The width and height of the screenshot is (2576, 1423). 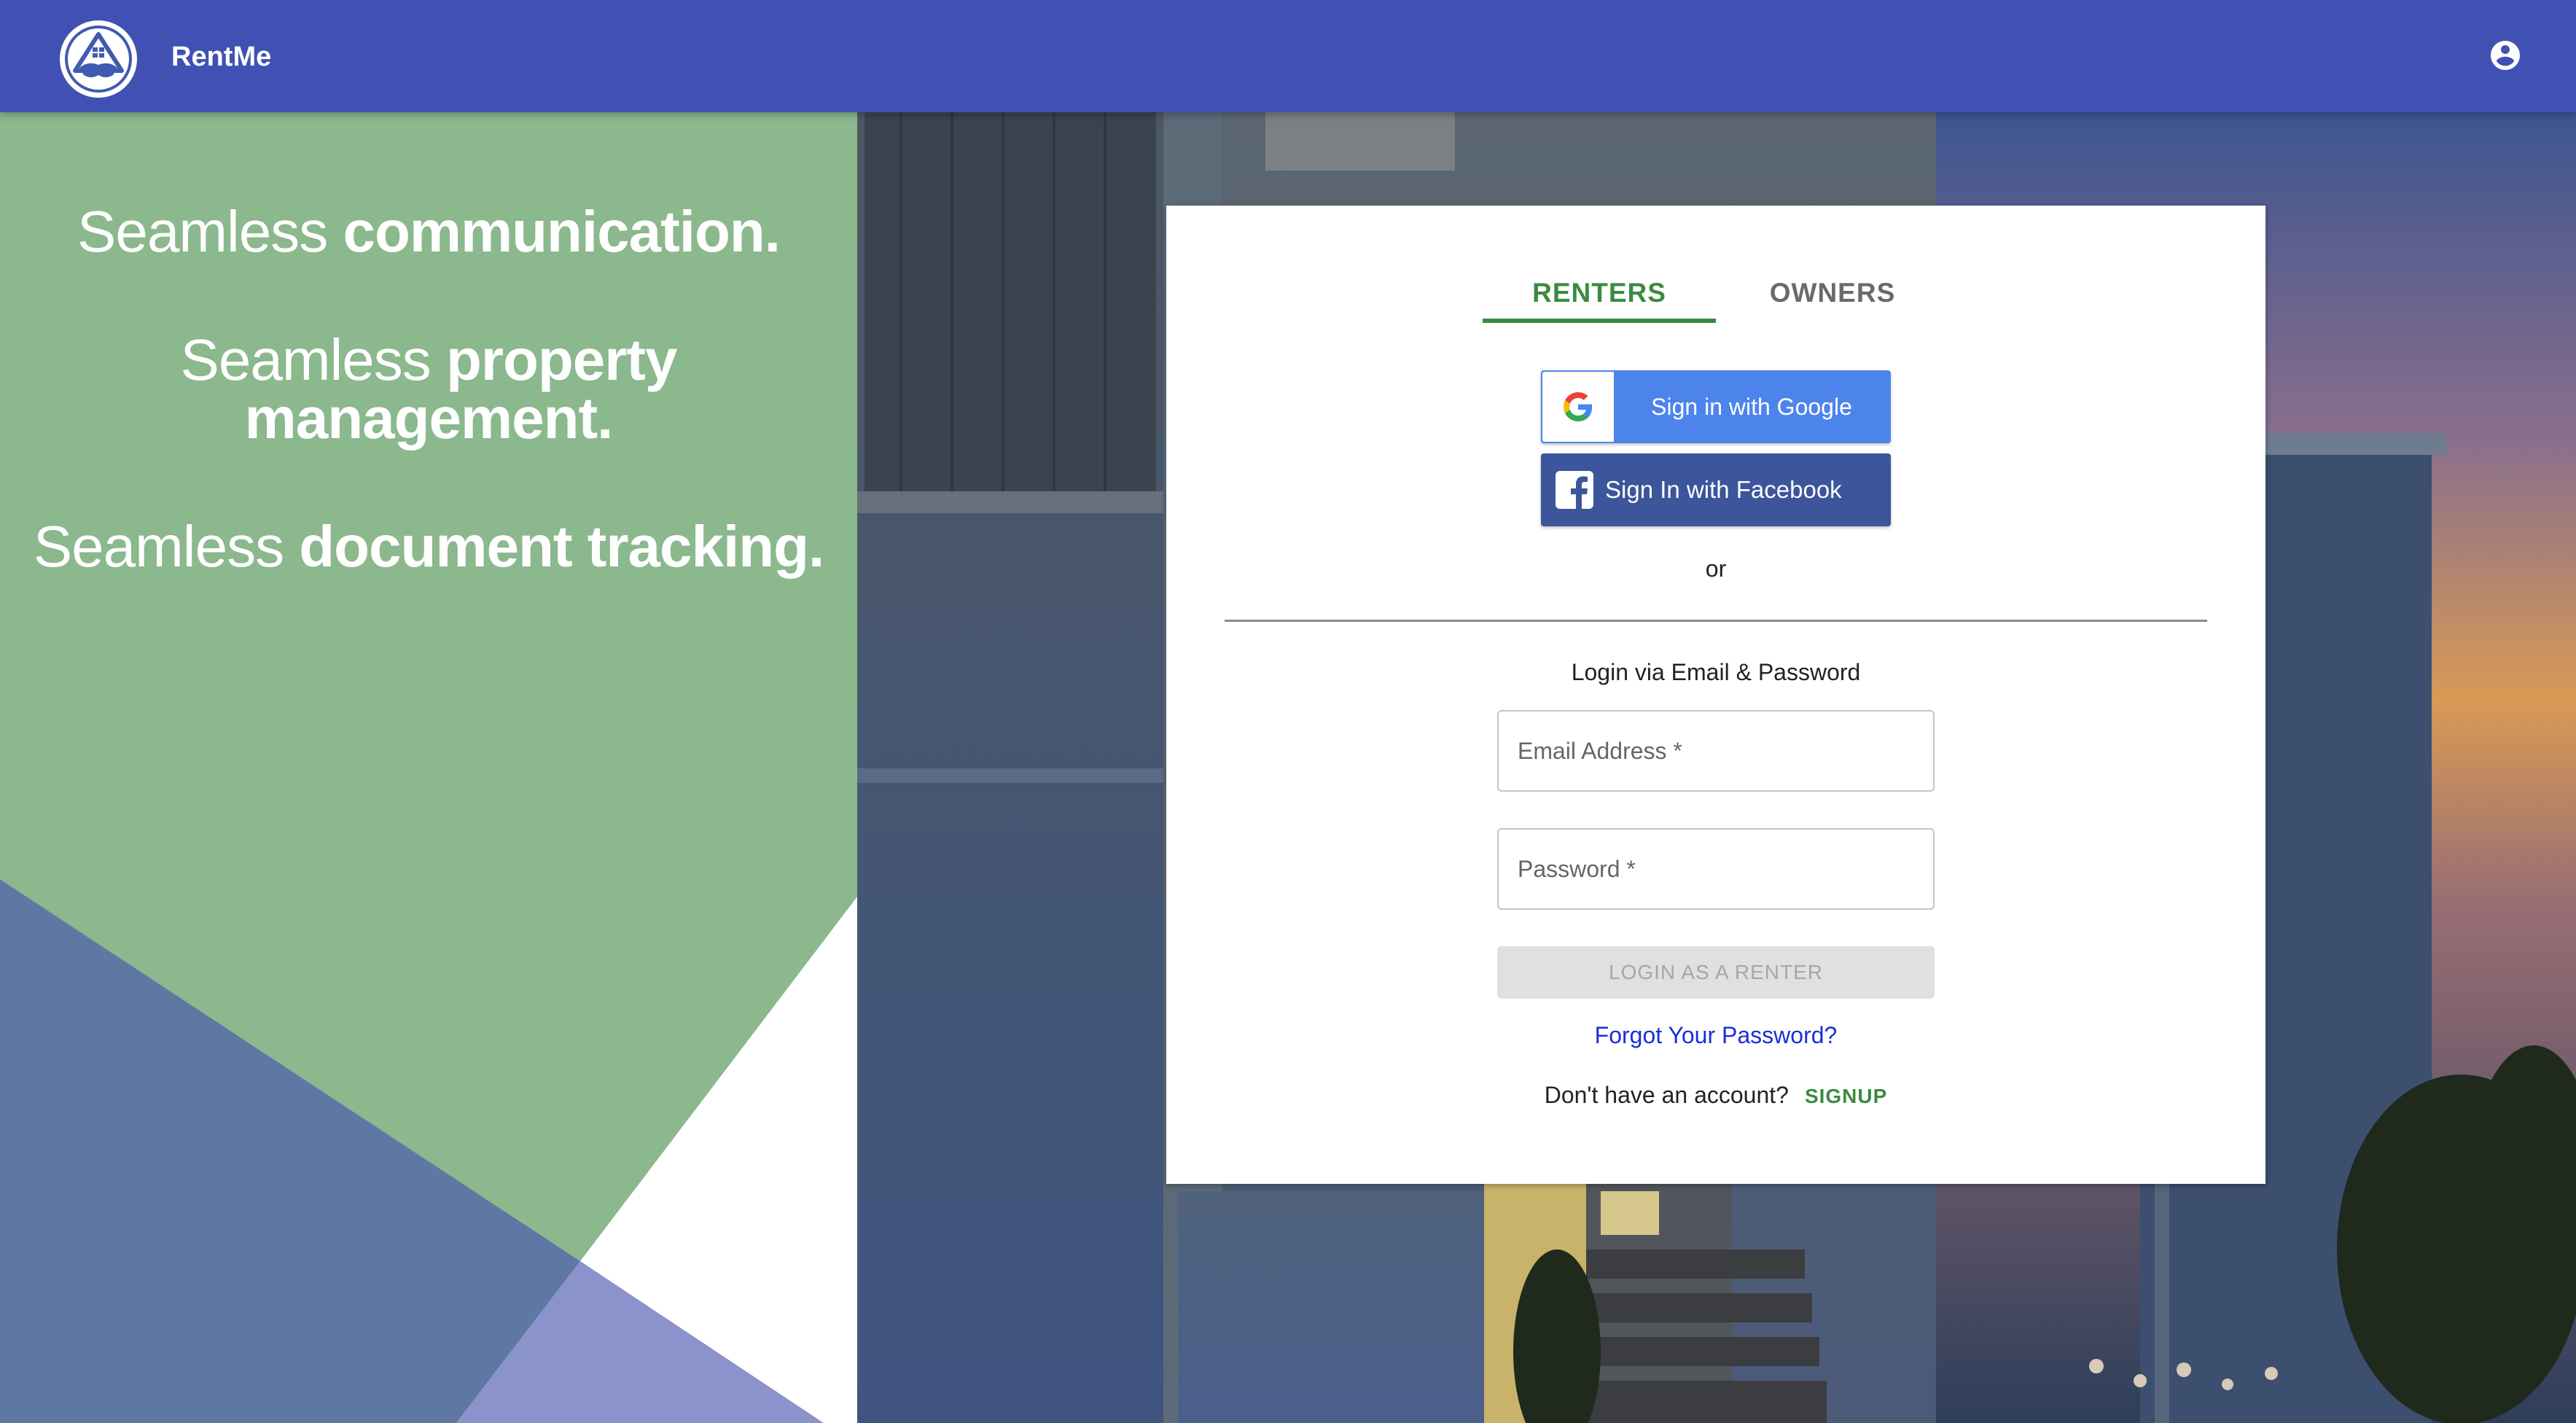 I want to click on tagline-document-tracking: Seamless document tracking., so click(x=429, y=546).